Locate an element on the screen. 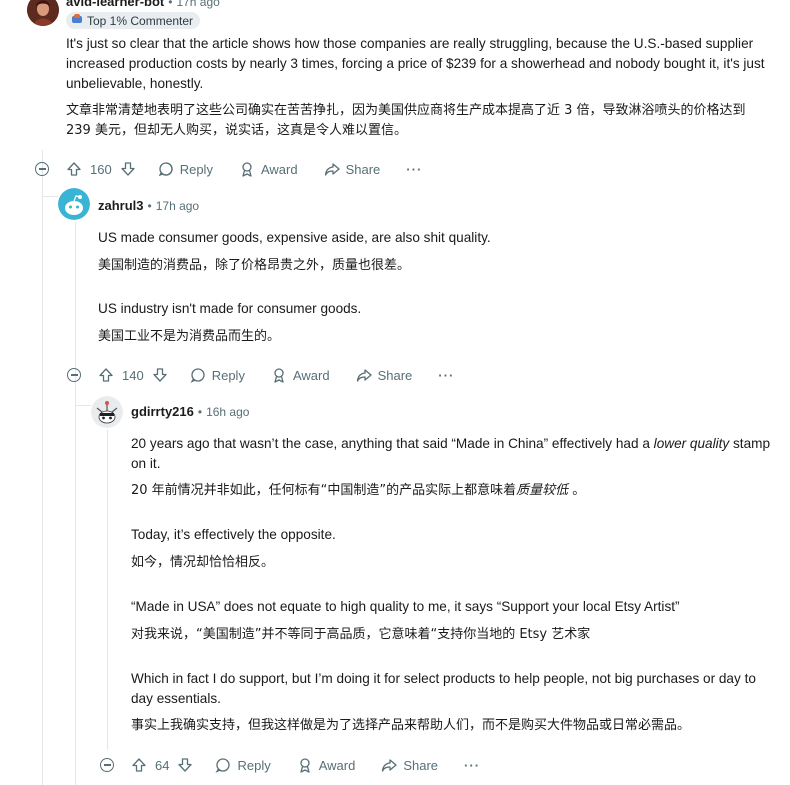  comment-header: gdirrty216 • 16h ago is located at coordinates (190, 411).